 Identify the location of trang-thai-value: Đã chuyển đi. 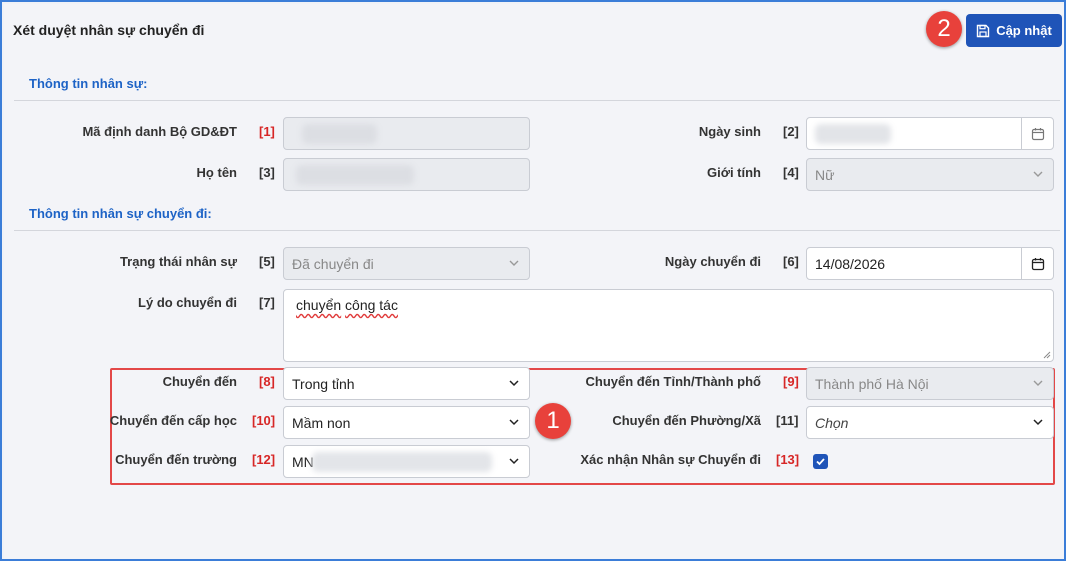
(333, 263).